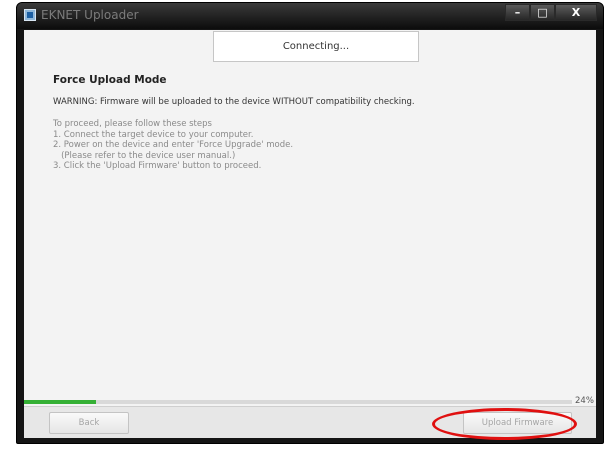 The image size is (613, 451). What do you see at coordinates (110, 80) in the screenshot?
I see `page-heading: Force Upload Mode` at bounding box center [110, 80].